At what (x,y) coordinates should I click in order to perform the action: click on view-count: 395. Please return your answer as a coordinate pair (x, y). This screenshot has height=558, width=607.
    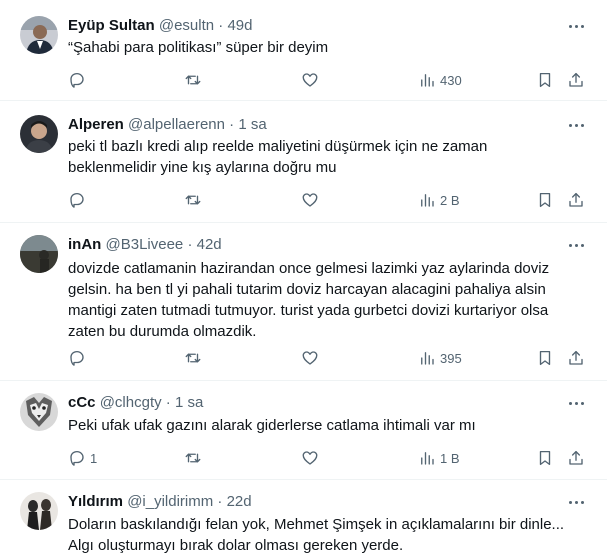
    Looking at the image, I should click on (451, 358).